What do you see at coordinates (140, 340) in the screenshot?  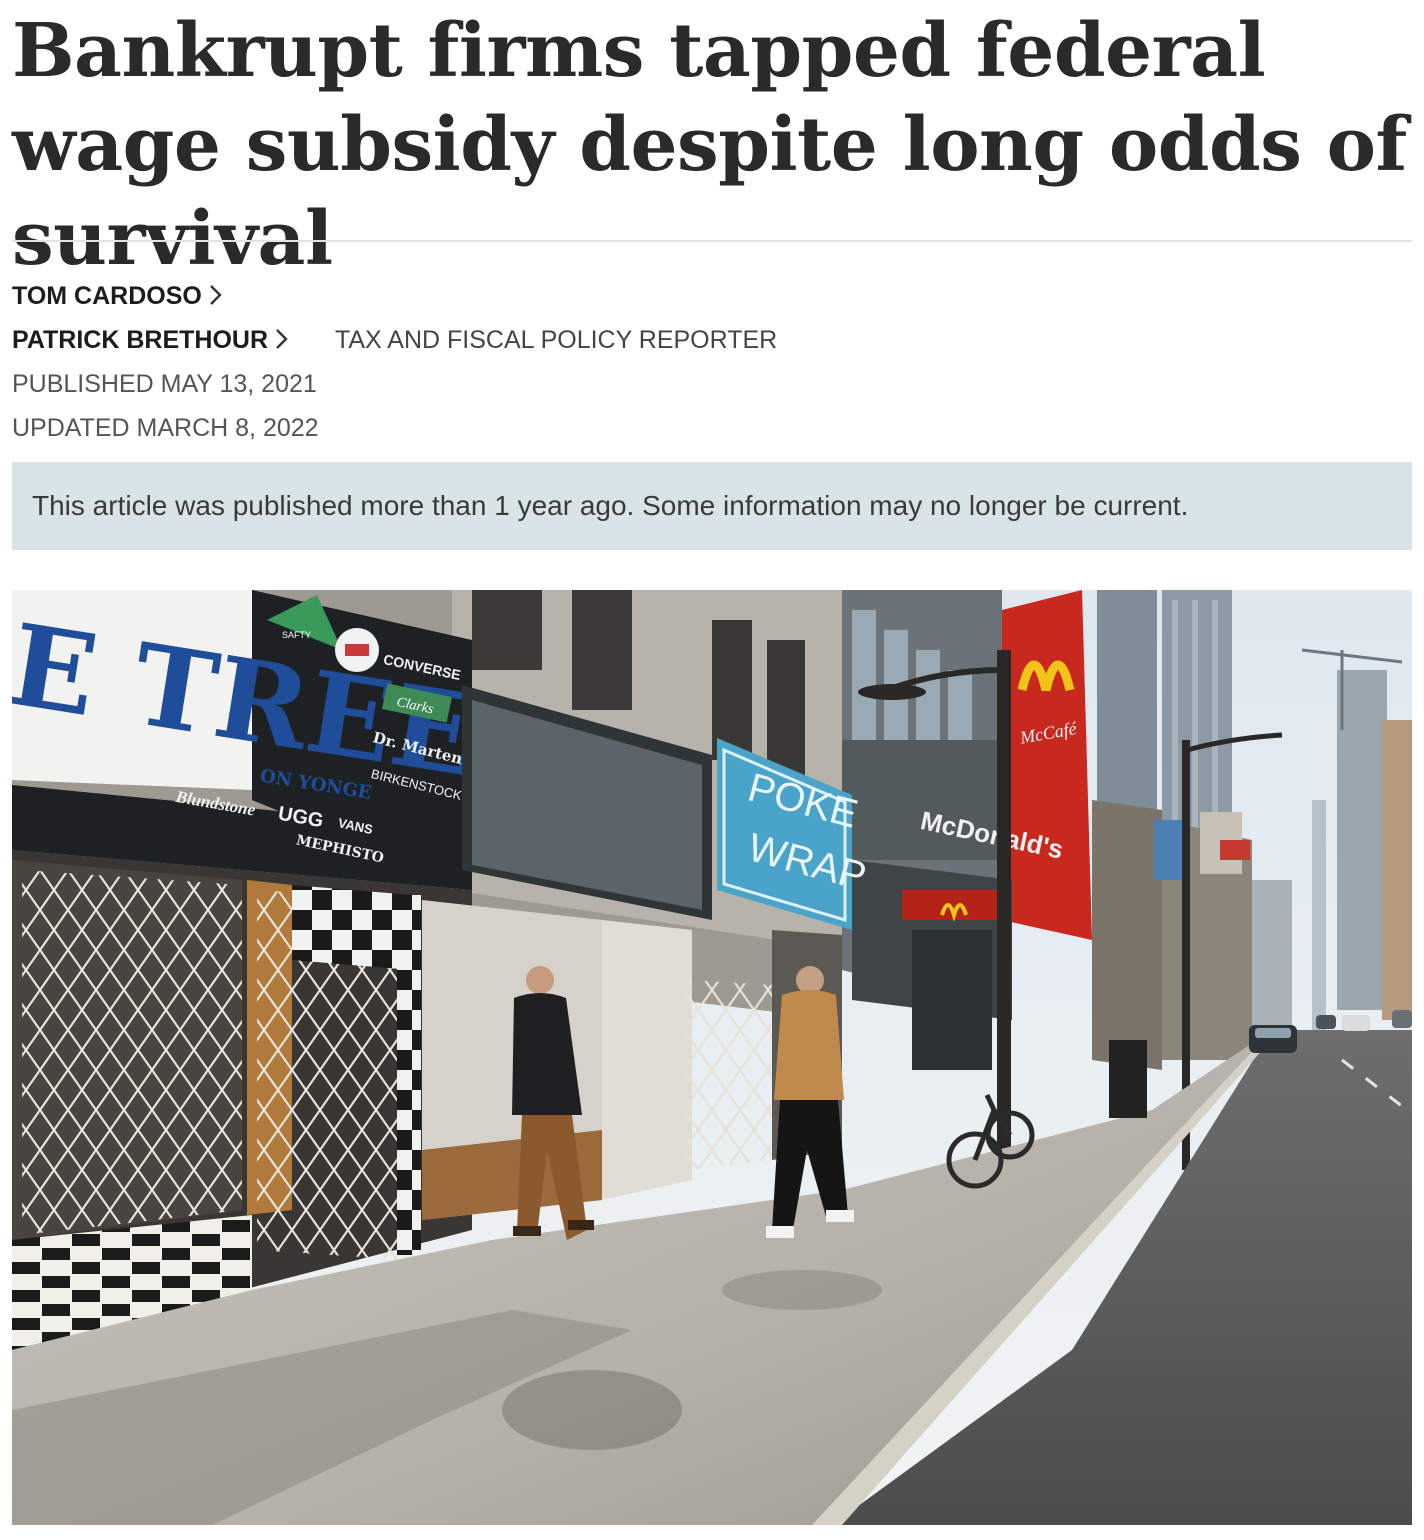 I see `author-name: PATRICK BRETHOUR` at bounding box center [140, 340].